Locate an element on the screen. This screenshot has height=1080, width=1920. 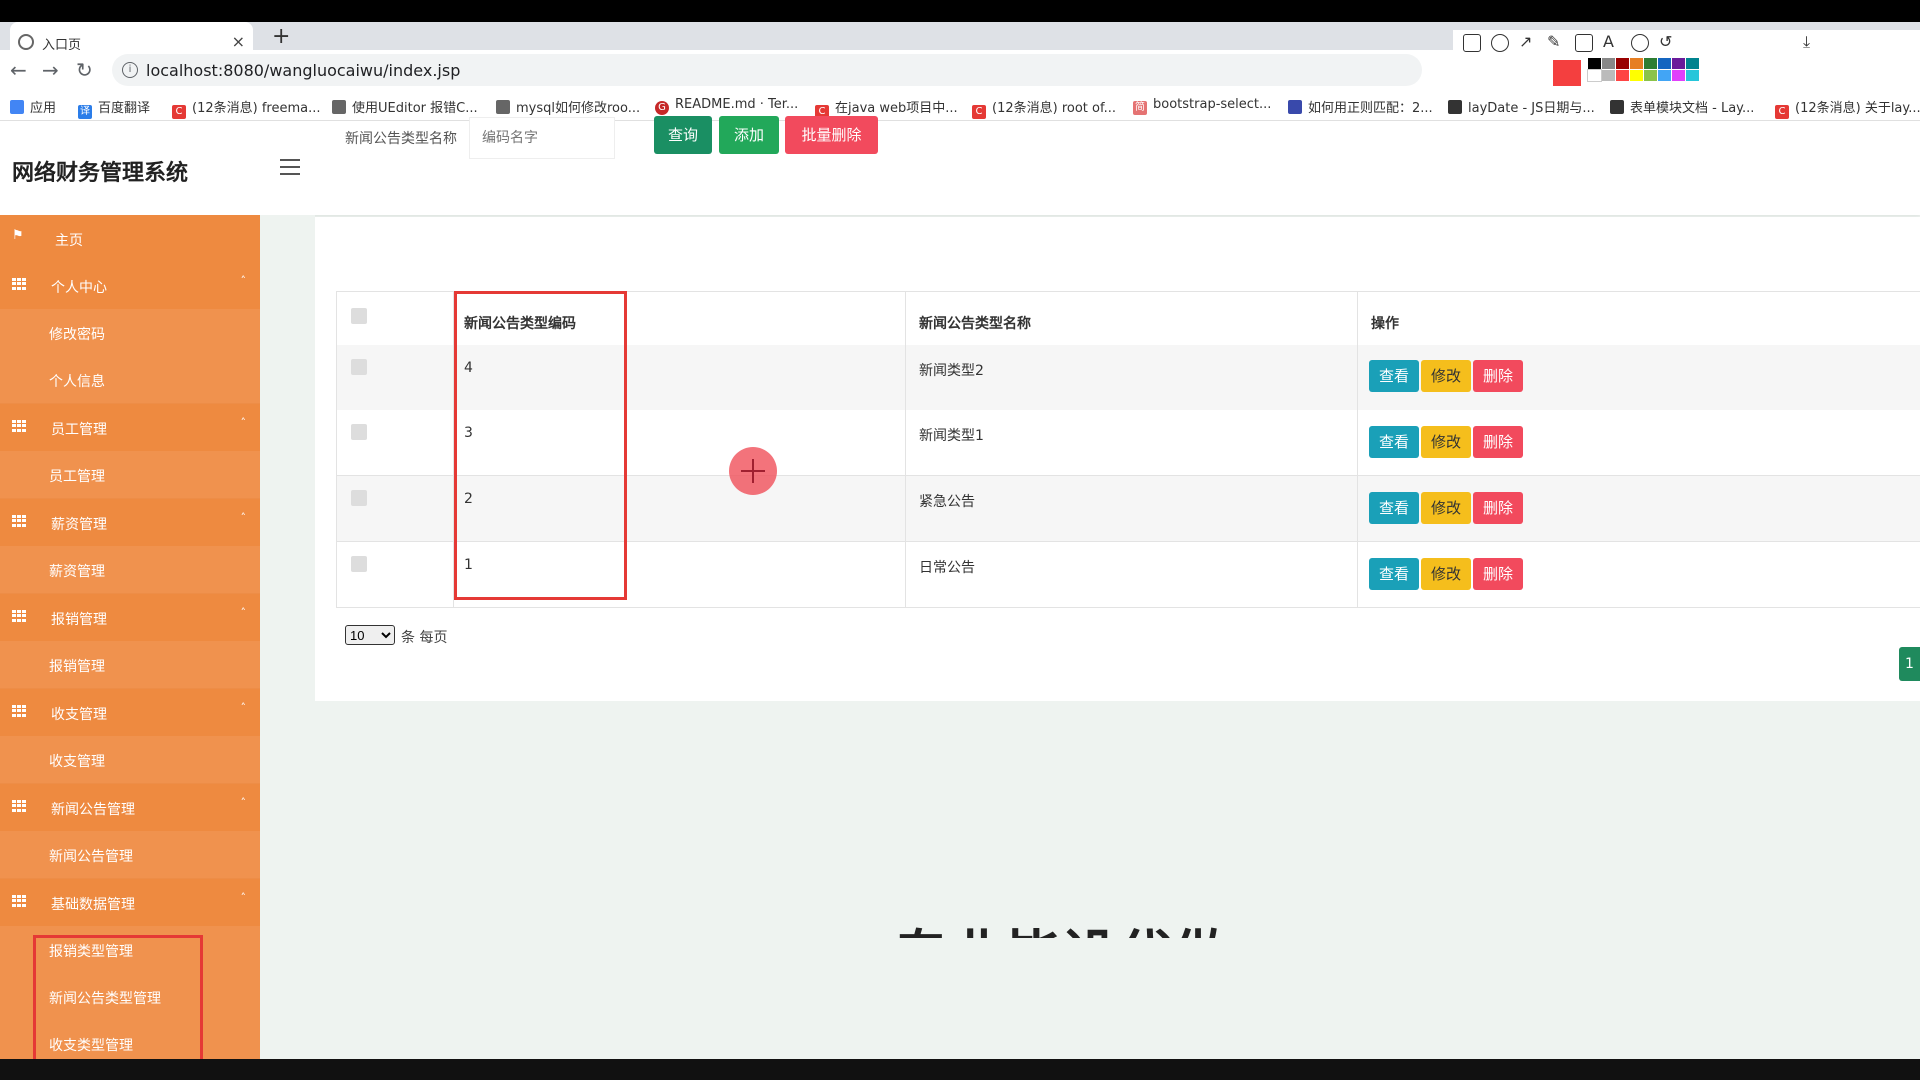
back-icon: ← is located at coordinates (18, 70).